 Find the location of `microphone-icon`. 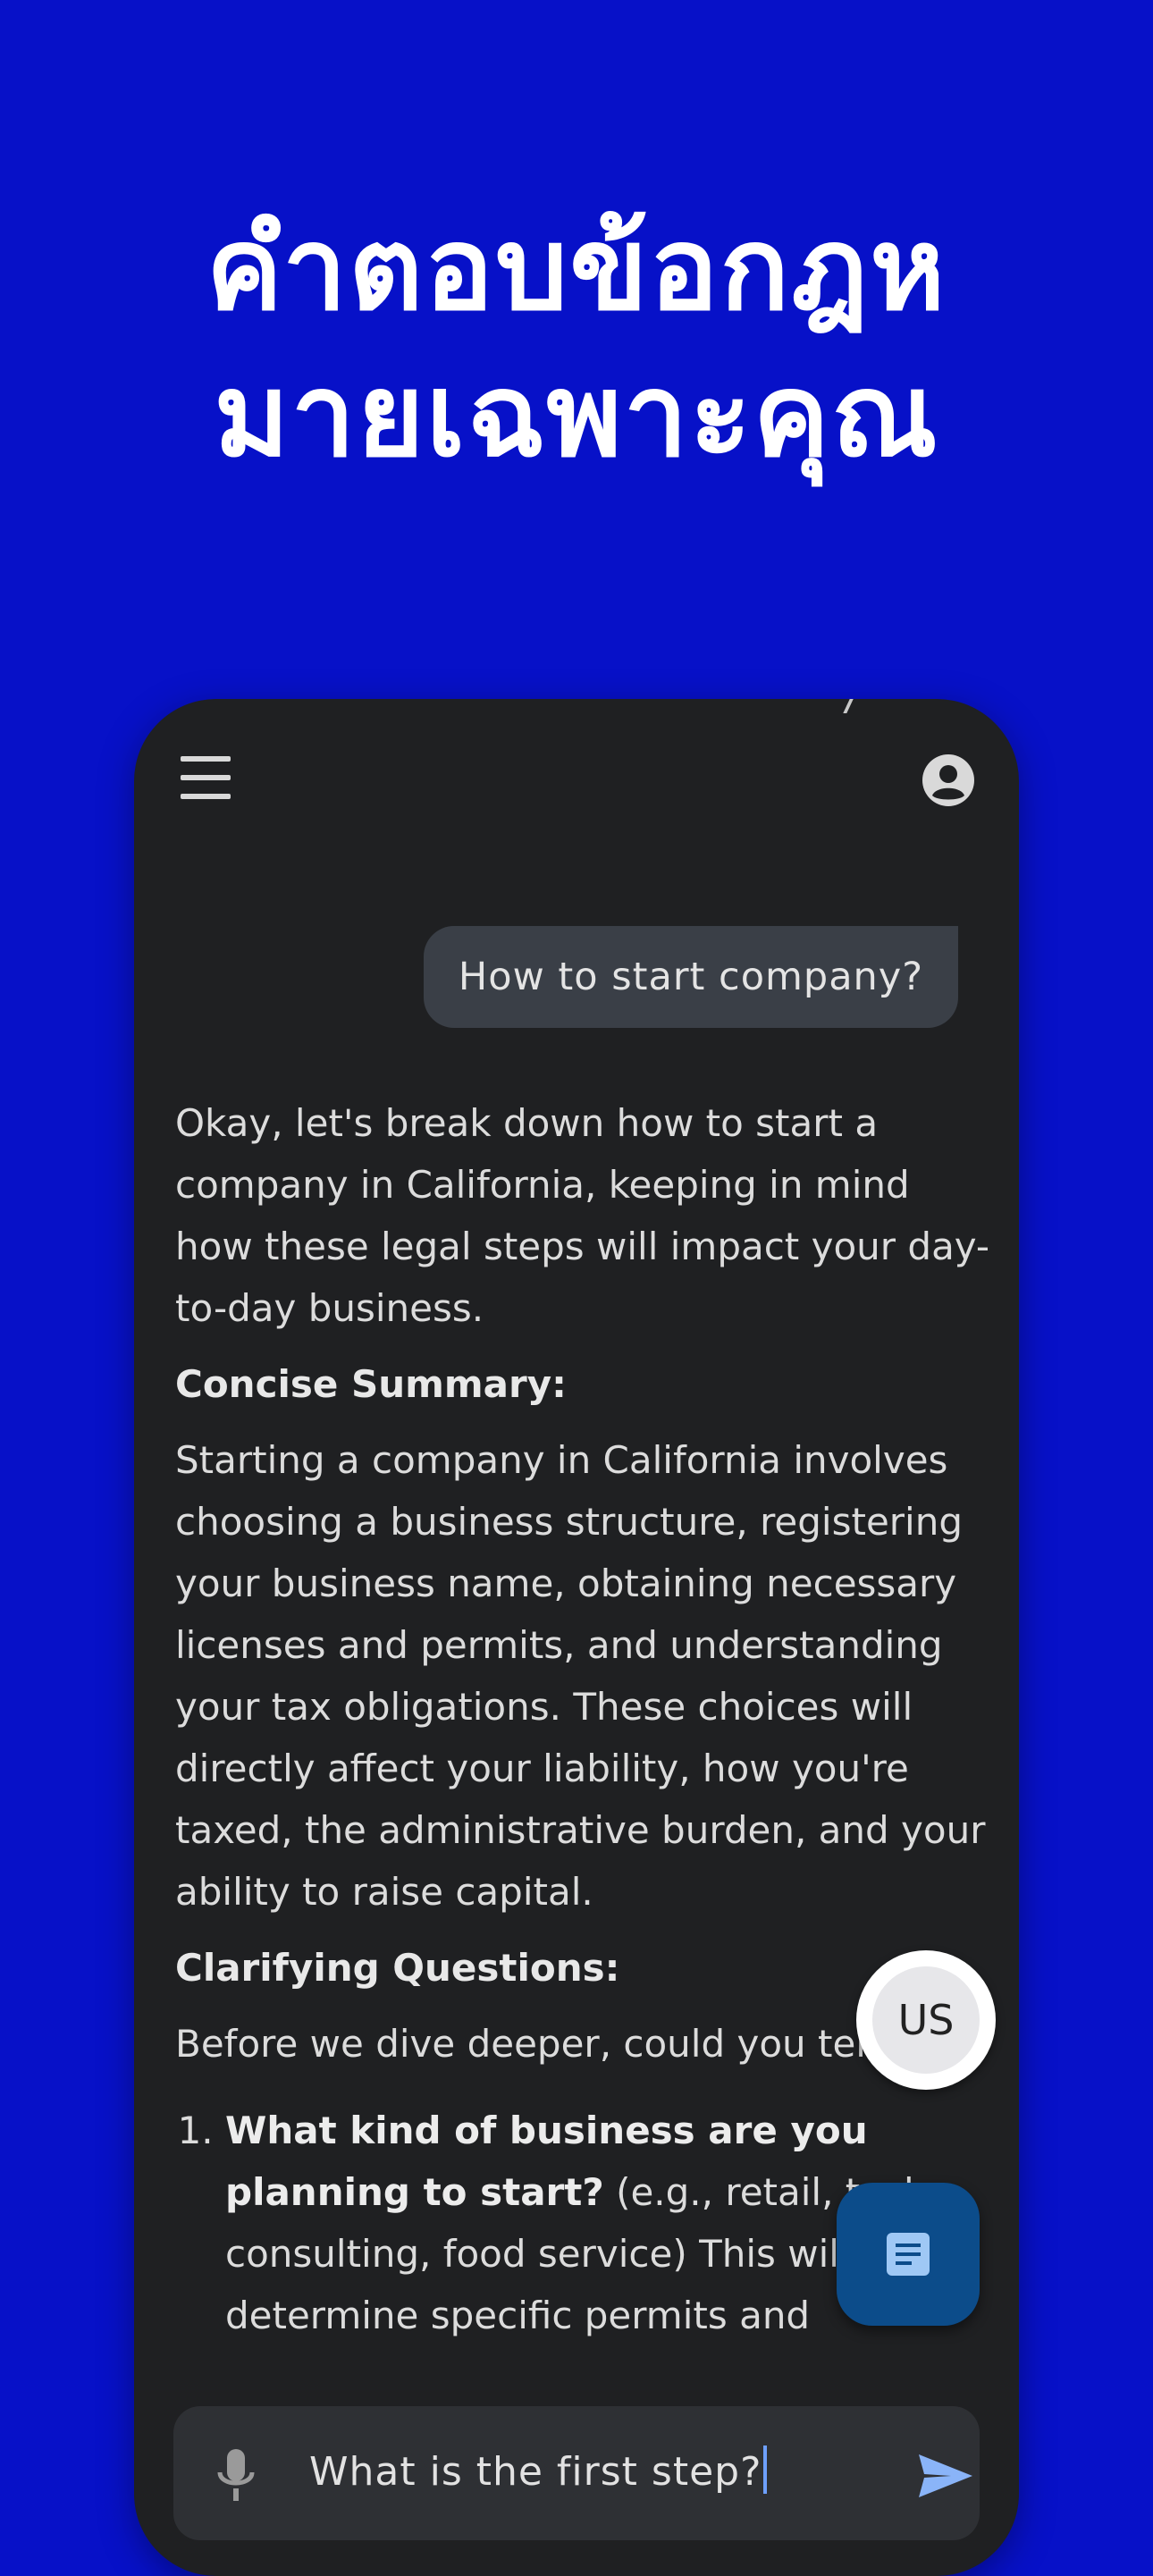

microphone-icon is located at coordinates (236, 2476).